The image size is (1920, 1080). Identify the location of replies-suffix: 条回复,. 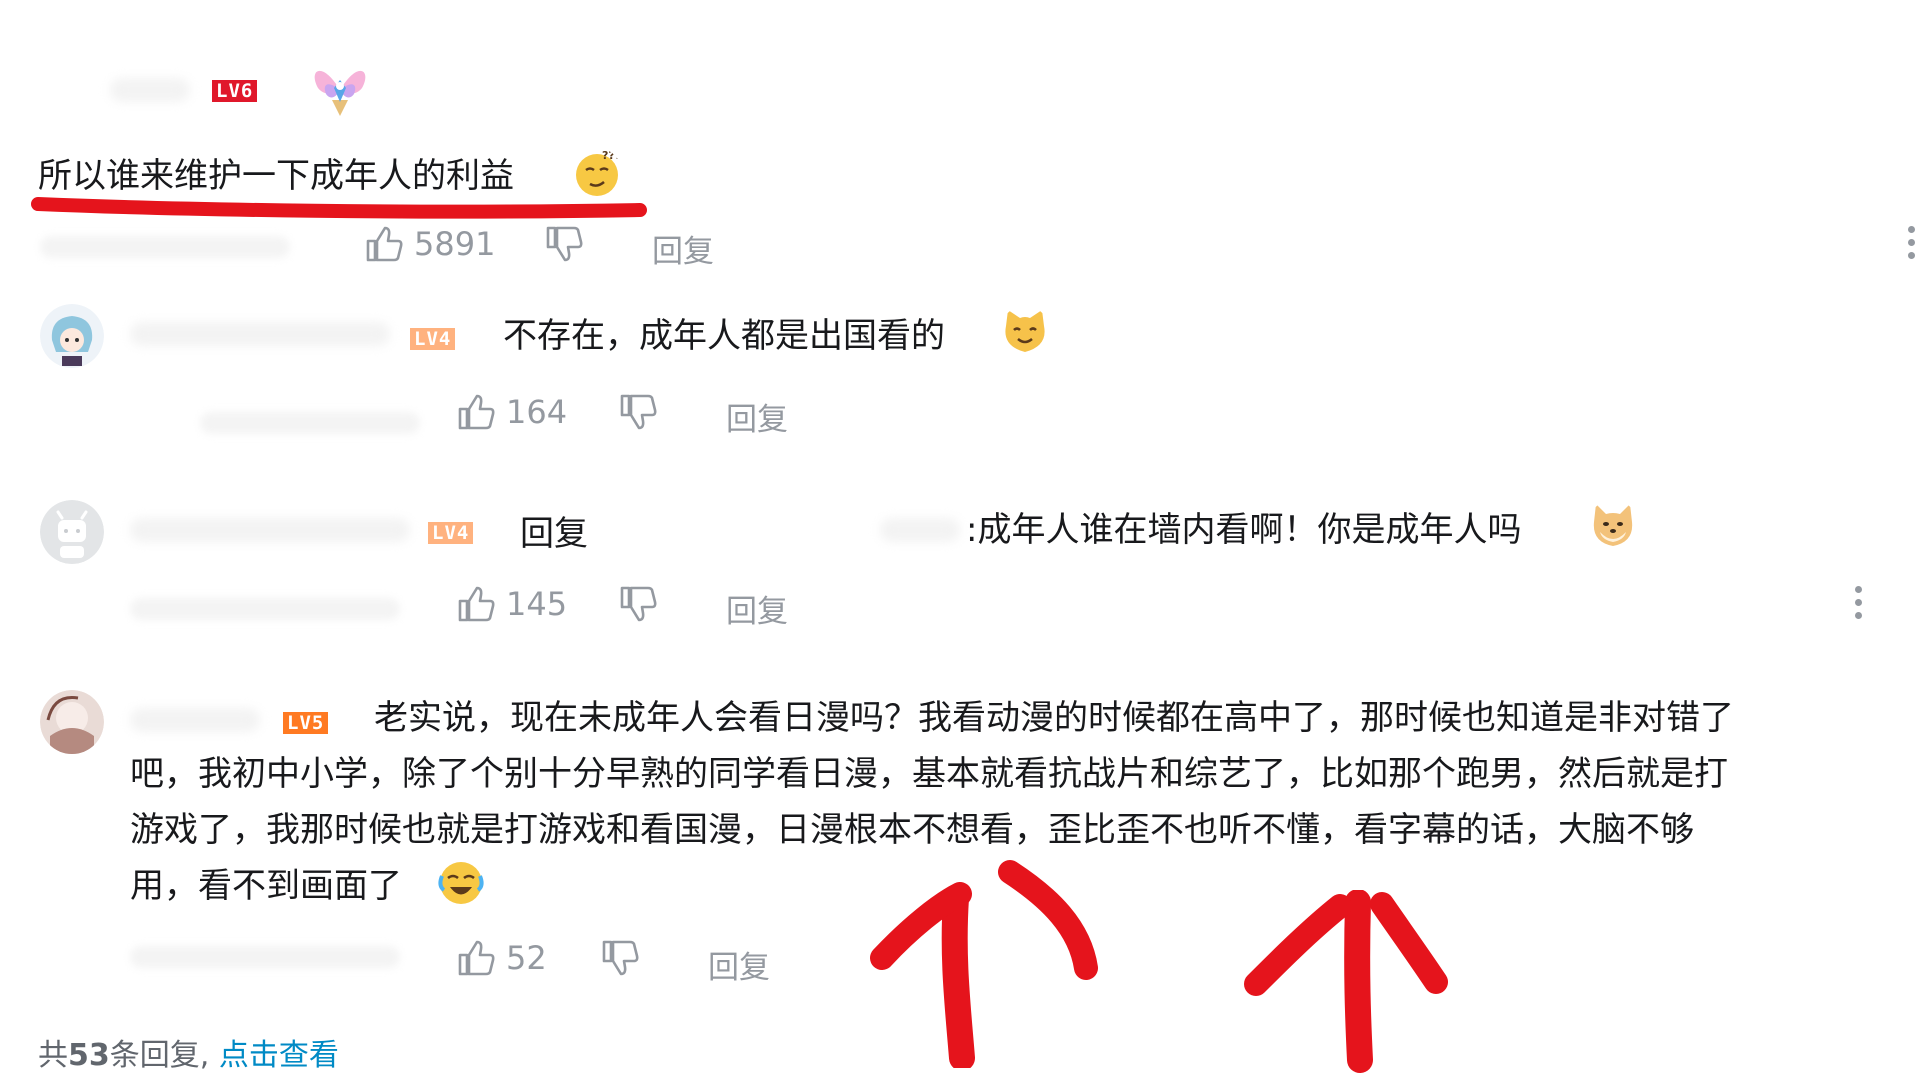
(159, 1055).